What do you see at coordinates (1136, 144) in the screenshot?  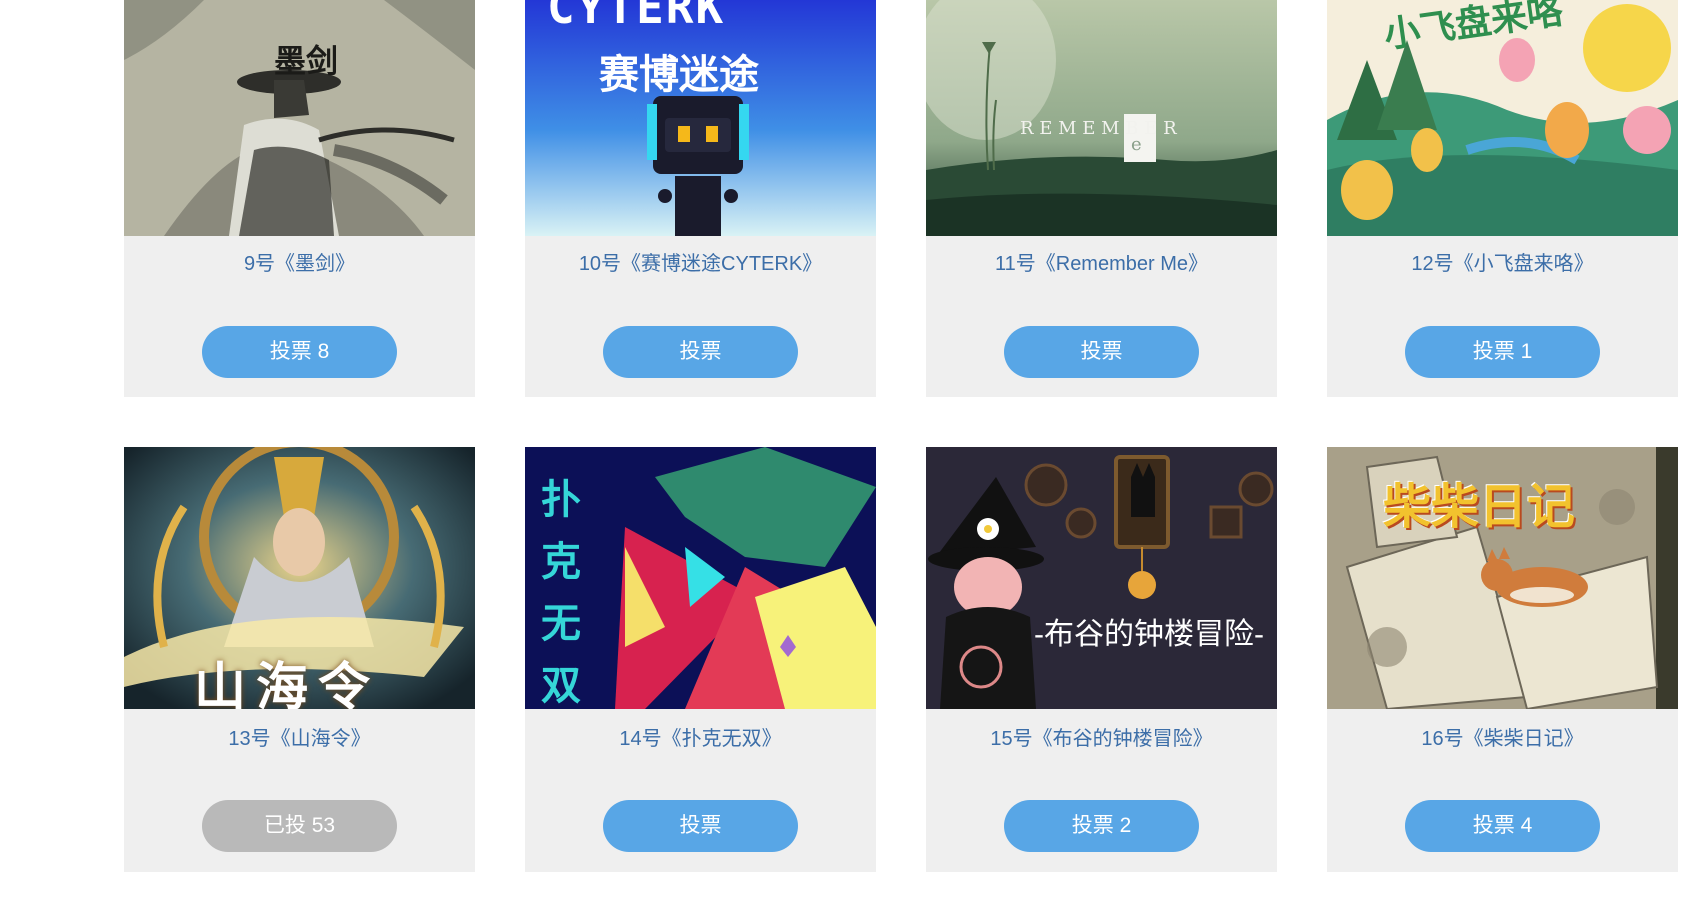 I see `cover-logo-sub: e` at bounding box center [1136, 144].